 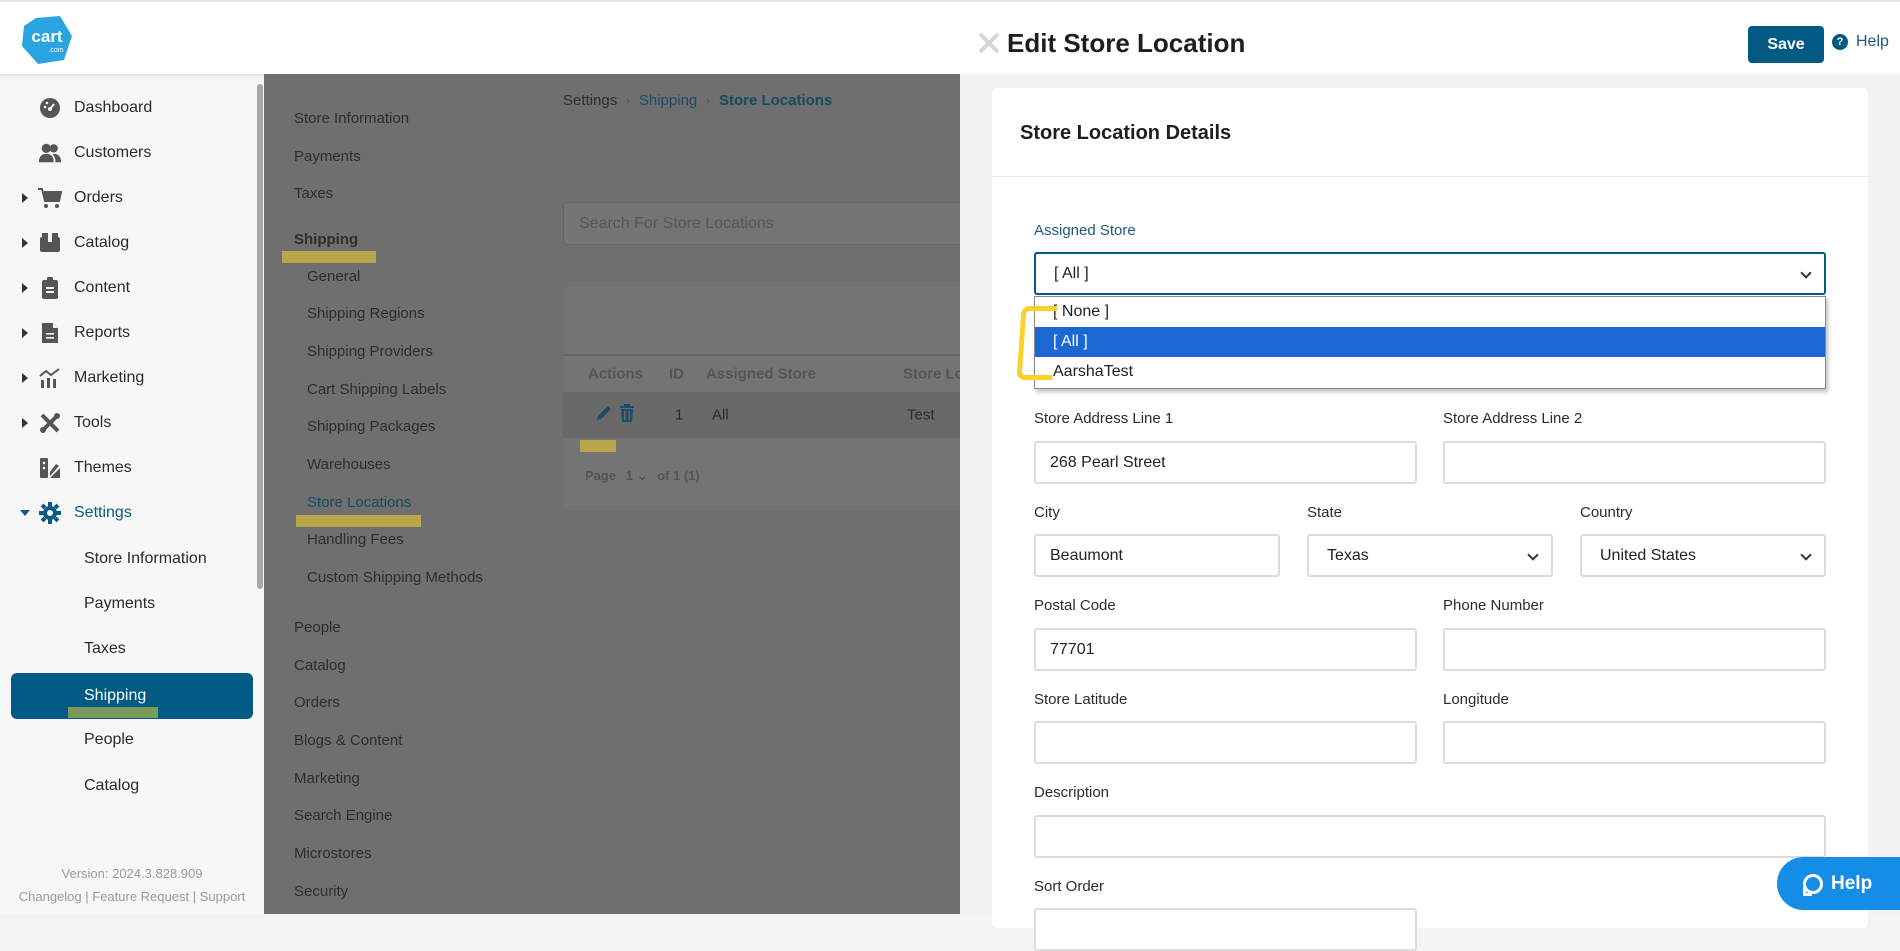 I want to click on sidebar-item-settings: Settings, so click(x=127, y=513).